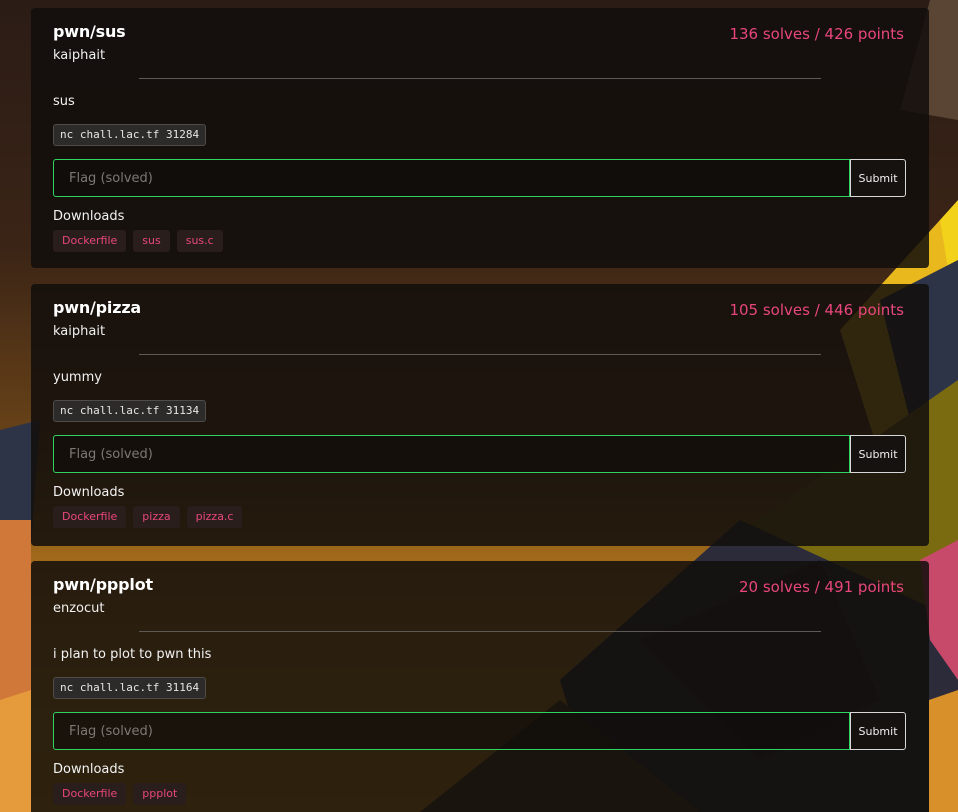 Image resolution: width=958 pixels, height=812 pixels. Describe the element at coordinates (214, 517) in the screenshot. I see `download-link: pizza.c` at that location.